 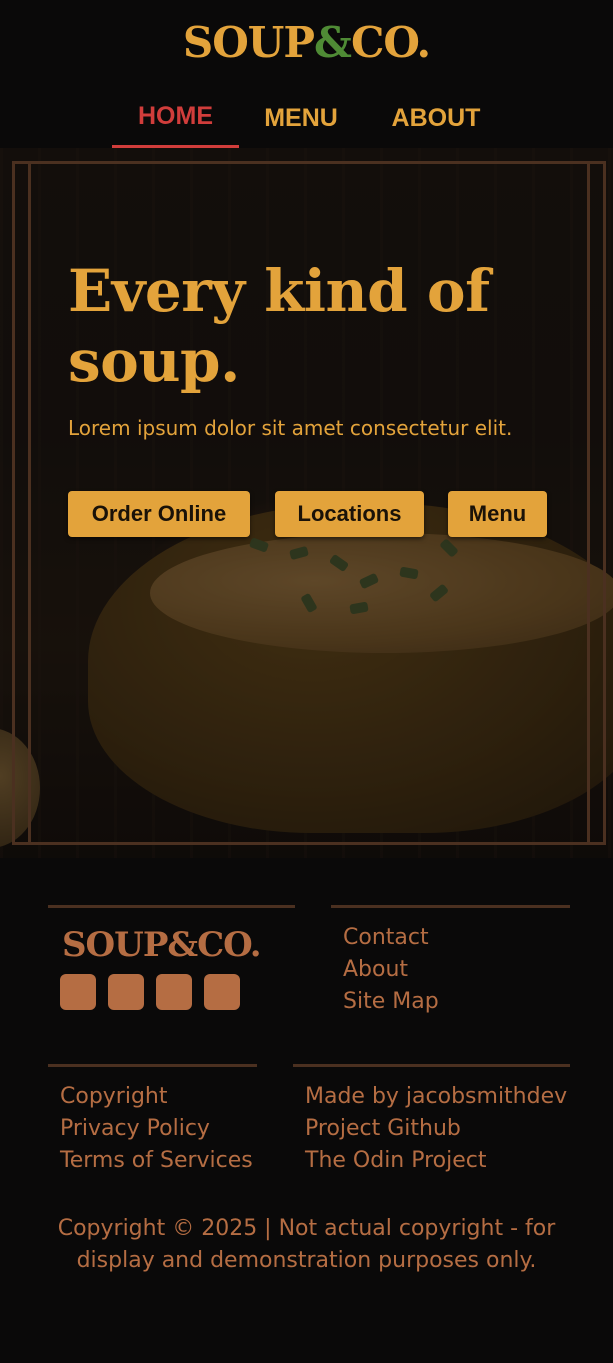 I want to click on footer-link-privacy-policy: Privacy Policy, so click(x=135, y=1129).